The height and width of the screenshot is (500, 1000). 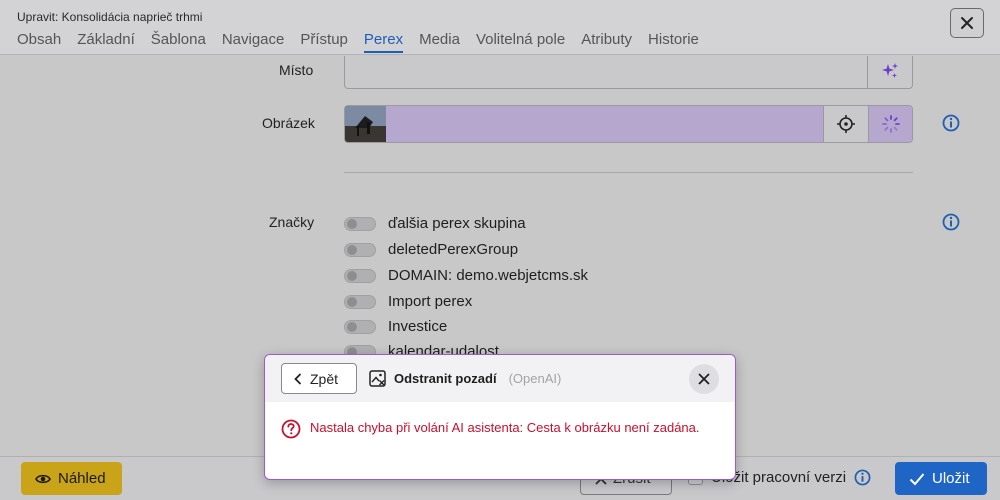 I want to click on image-path-input, so click(x=604, y=124).